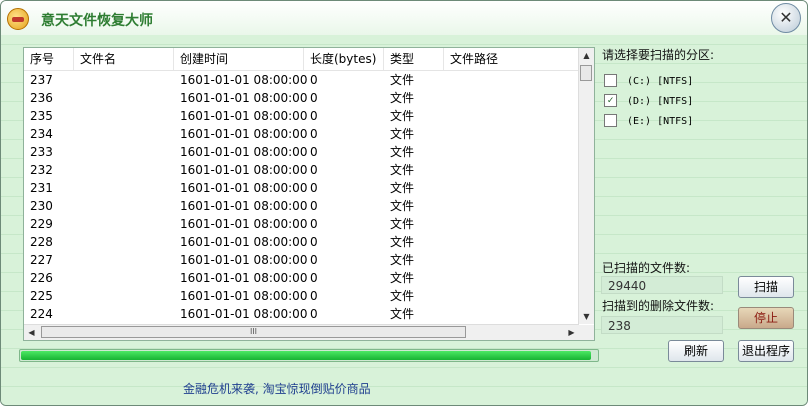 The image size is (808, 406). Describe the element at coordinates (97, 21) in the screenshot. I see `window-title: 意天文件恢复大师` at that location.